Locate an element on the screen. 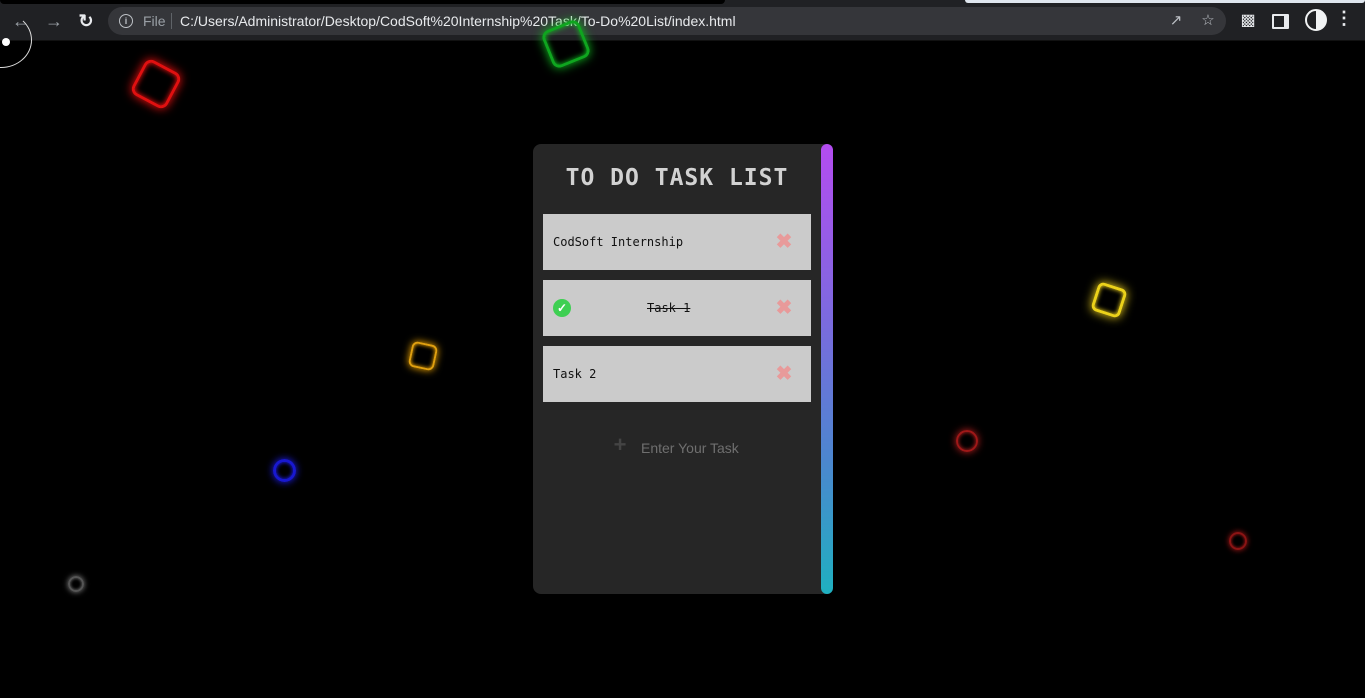 The image size is (1365, 698). cursor-dot is located at coordinates (6, 42).